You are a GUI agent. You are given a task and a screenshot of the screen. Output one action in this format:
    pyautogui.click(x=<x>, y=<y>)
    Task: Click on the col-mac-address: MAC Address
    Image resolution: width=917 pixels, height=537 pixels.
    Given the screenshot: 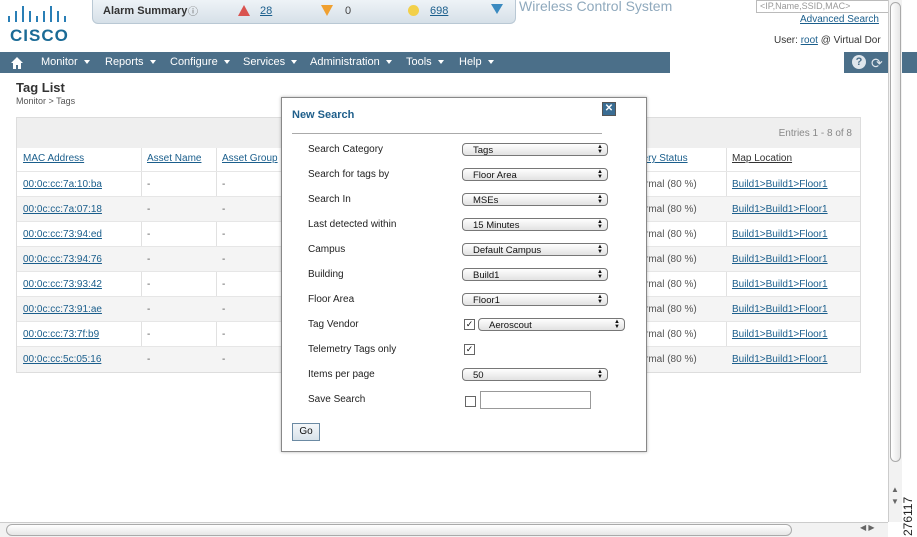 What is the action you would take?
    pyautogui.click(x=53, y=158)
    